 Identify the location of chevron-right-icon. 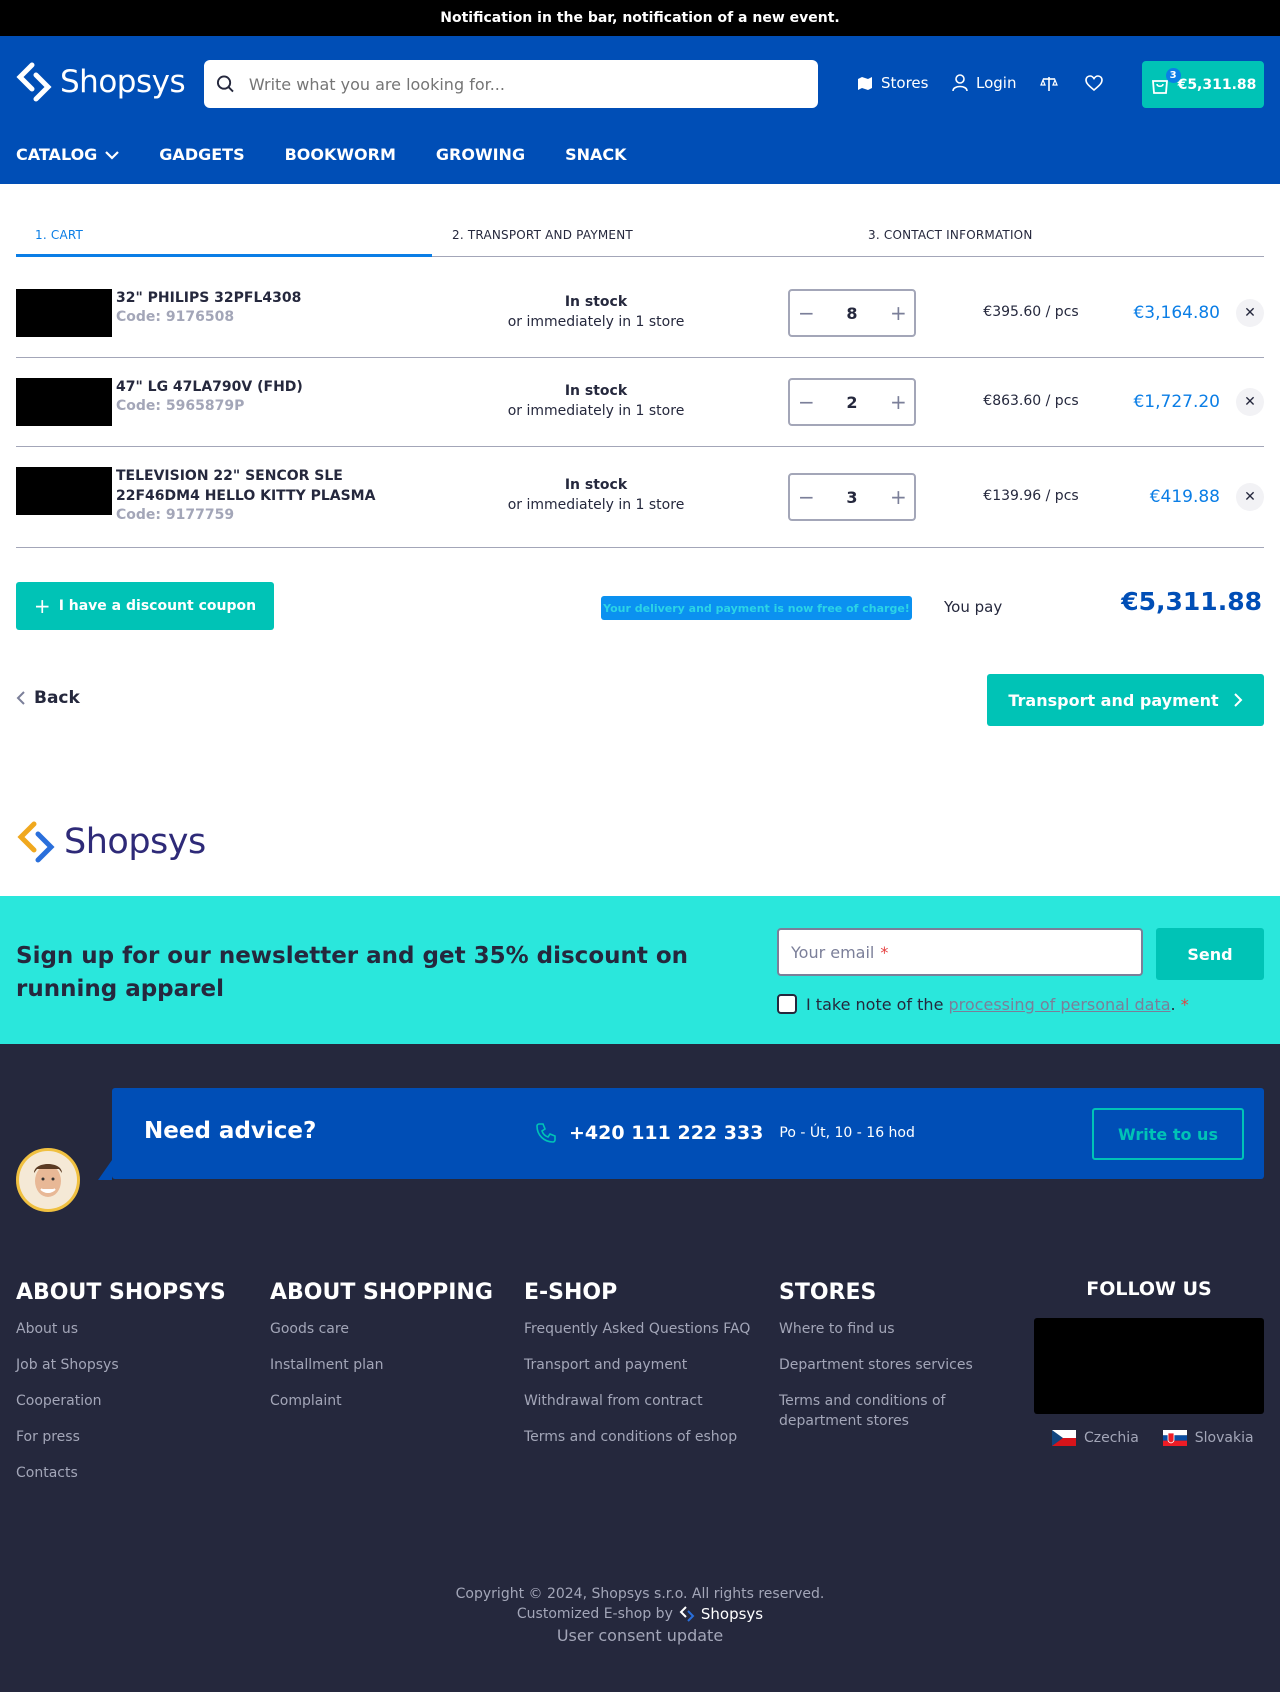
(1238, 700).